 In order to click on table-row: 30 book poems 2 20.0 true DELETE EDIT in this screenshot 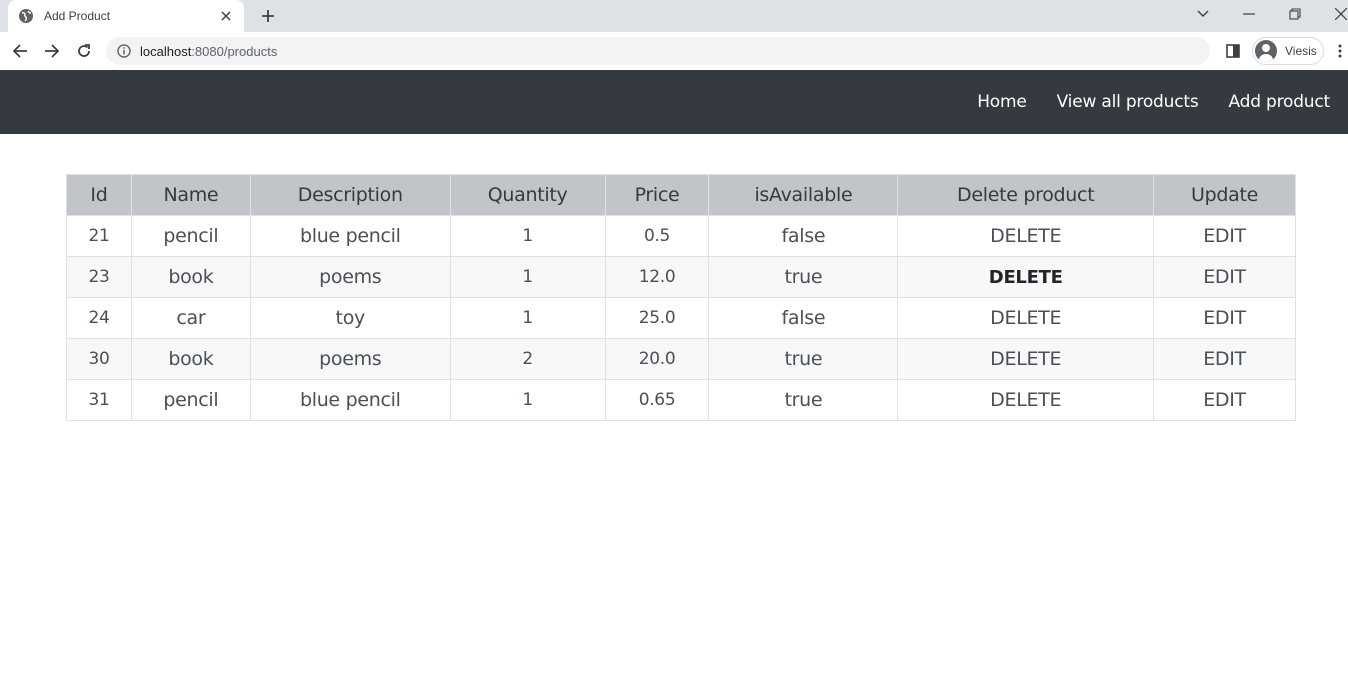, I will do `click(681, 359)`.